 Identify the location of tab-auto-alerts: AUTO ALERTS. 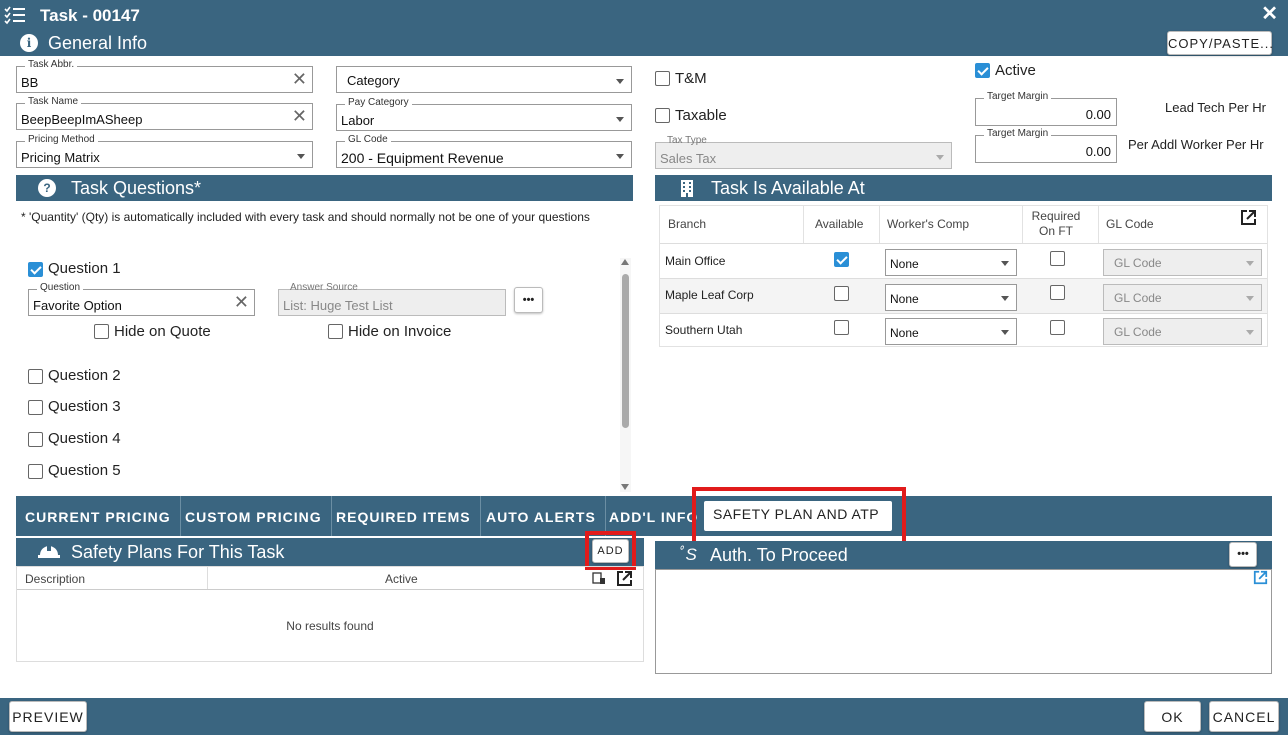
(541, 516).